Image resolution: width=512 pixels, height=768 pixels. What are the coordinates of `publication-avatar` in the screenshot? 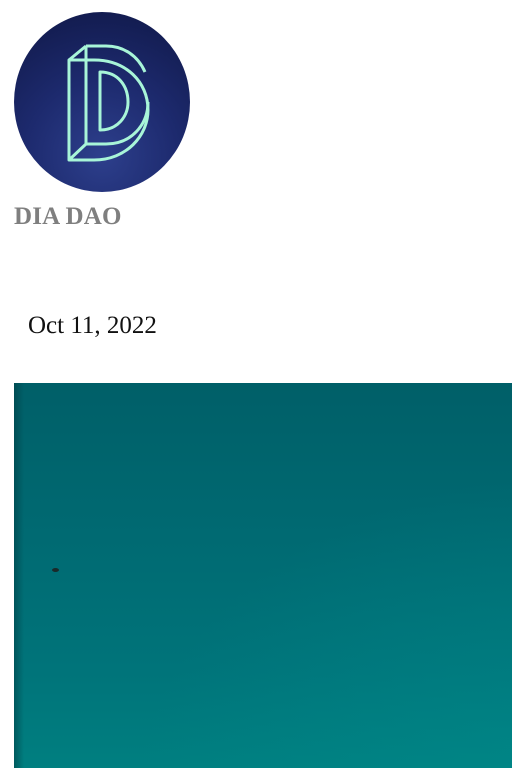 It's located at (102, 102).